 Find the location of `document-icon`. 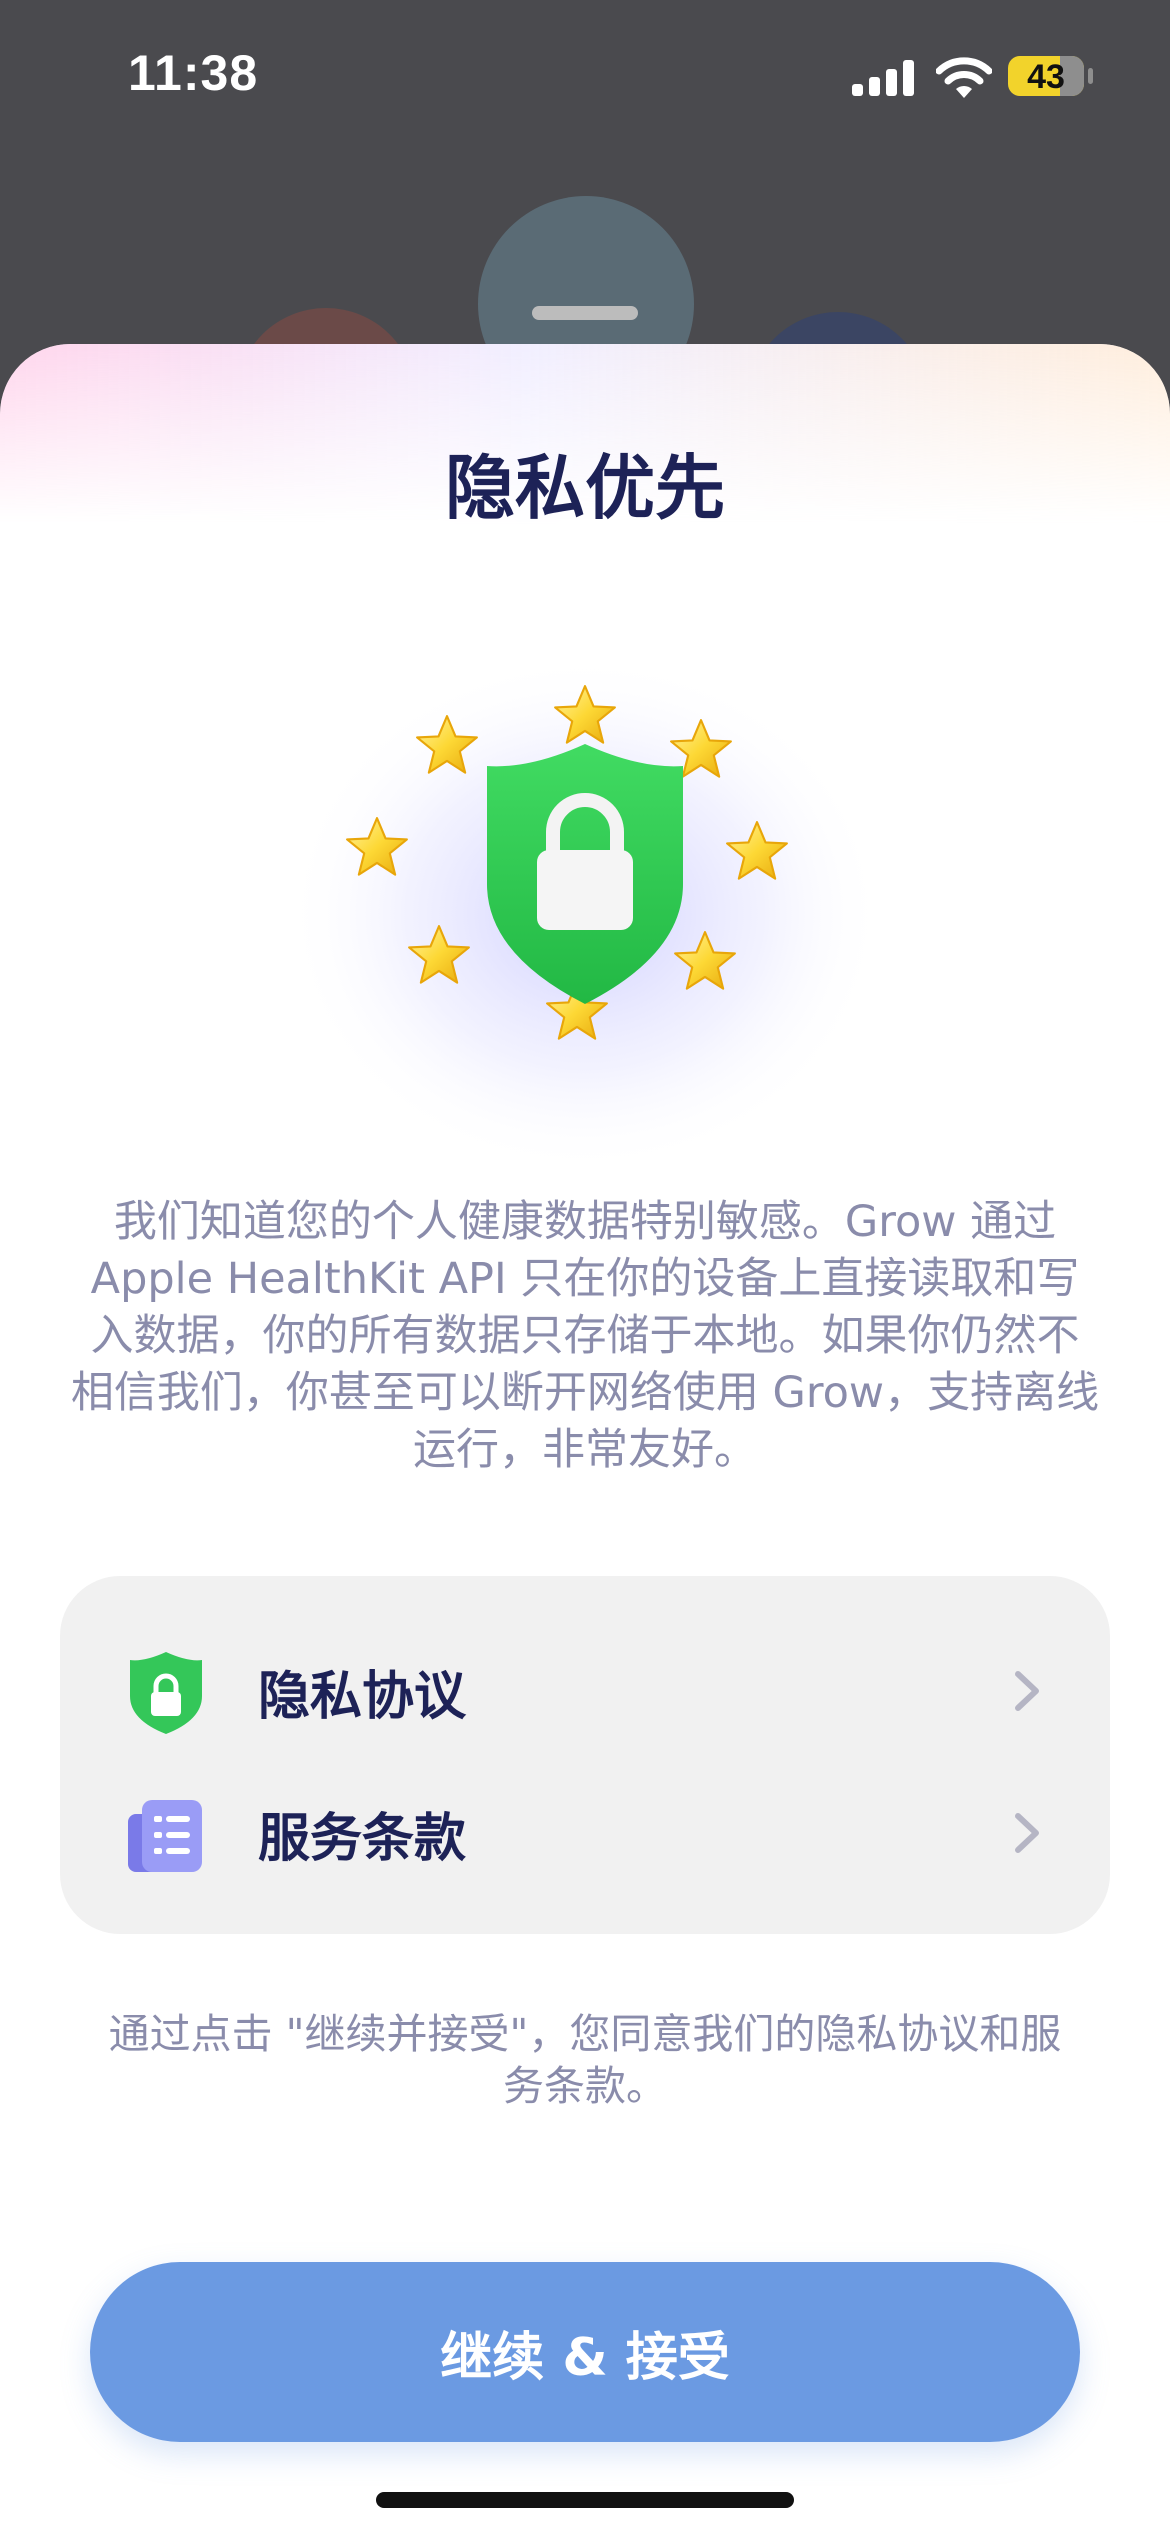

document-icon is located at coordinates (165, 1836).